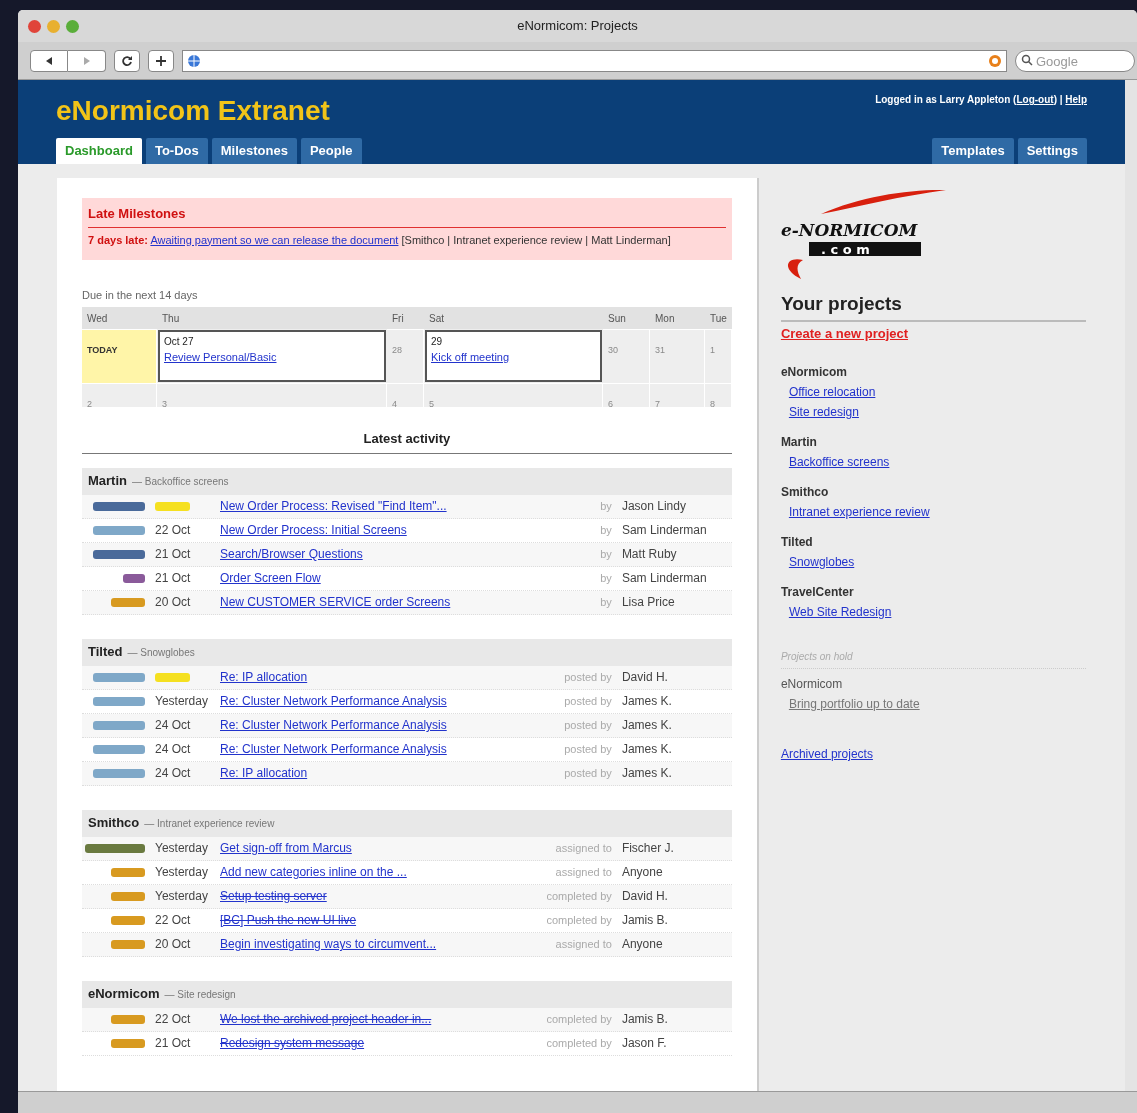 Image resolution: width=1137 pixels, height=1113 pixels. Describe the element at coordinates (179, 342) in the screenshot. I see `day-number: Oct 27` at that location.